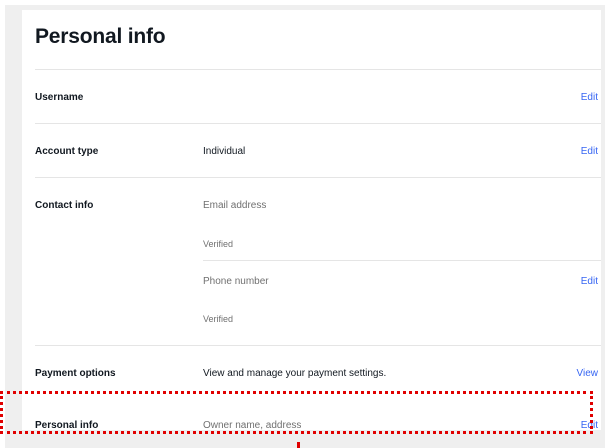 Image resolution: width=610 pixels, height=448 pixels. I want to click on email-address-label: Email address, so click(235, 205).